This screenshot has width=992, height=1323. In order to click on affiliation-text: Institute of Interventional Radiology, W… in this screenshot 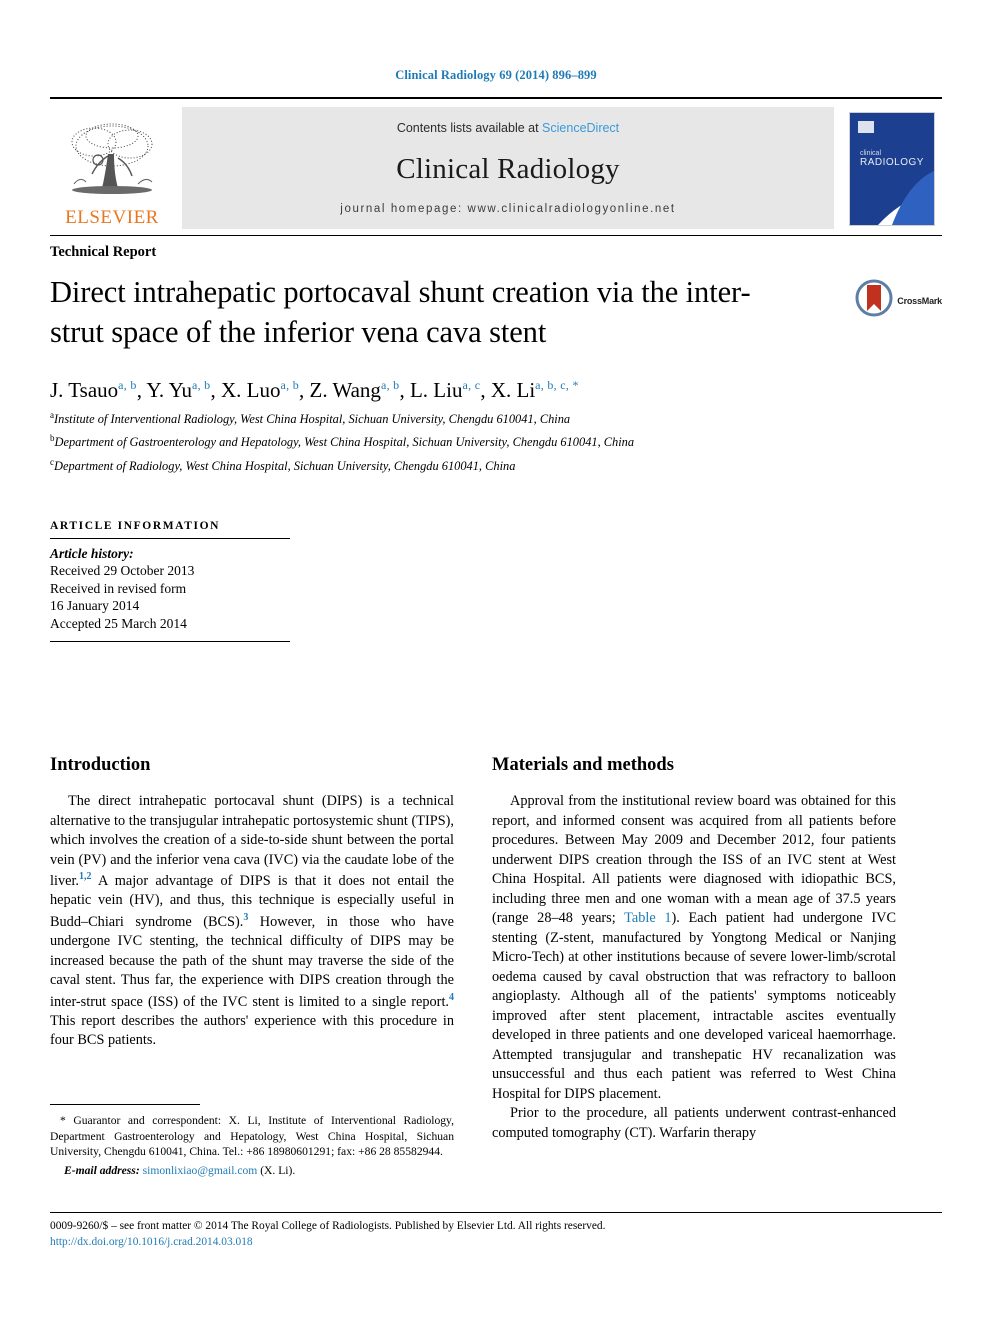, I will do `click(312, 418)`.